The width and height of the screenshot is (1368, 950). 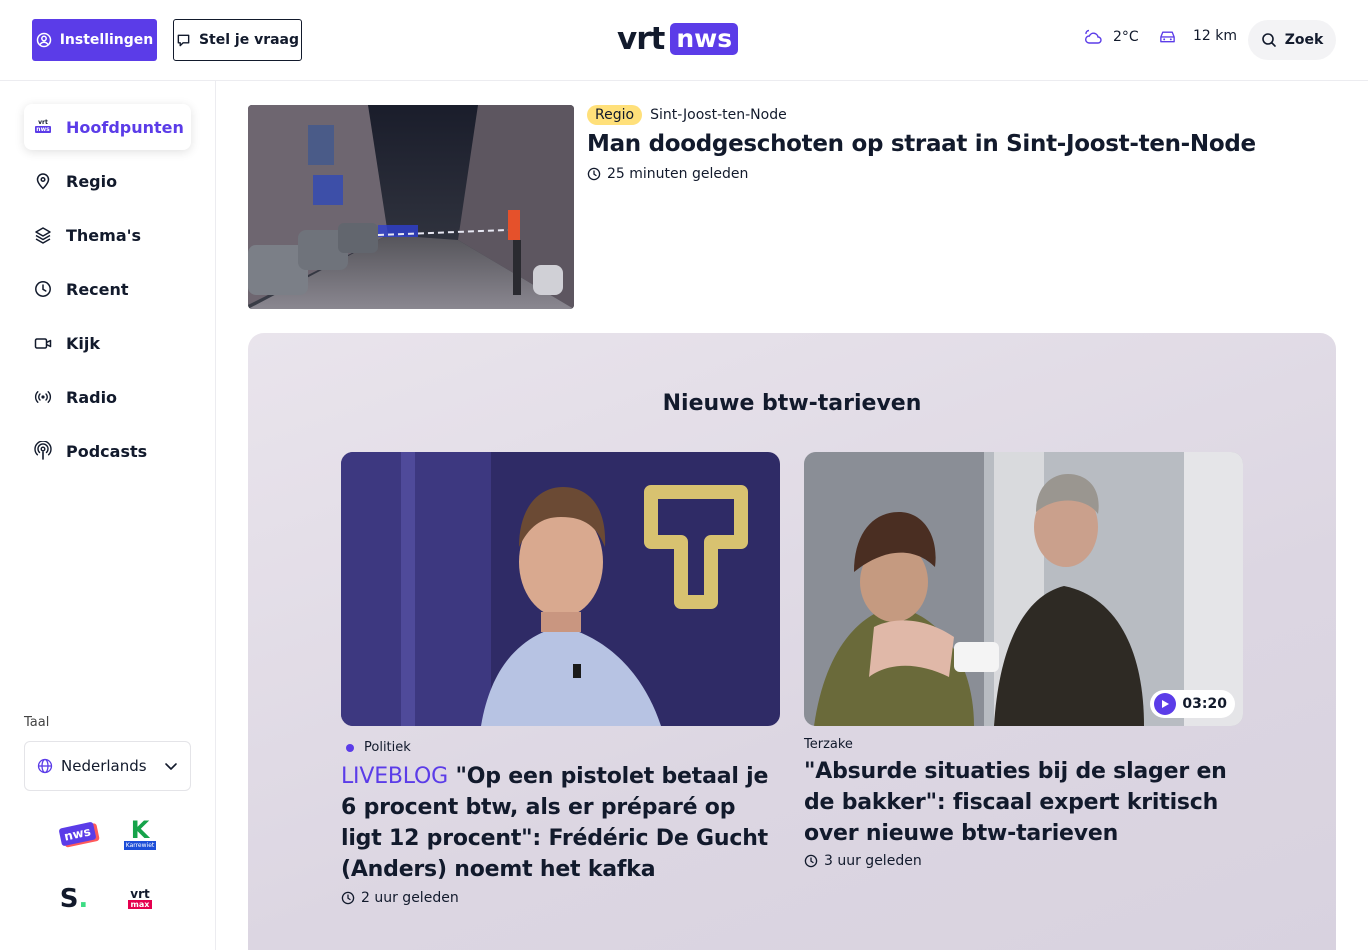 I want to click on feature-card-time: 3 uur geleden, so click(x=863, y=861).